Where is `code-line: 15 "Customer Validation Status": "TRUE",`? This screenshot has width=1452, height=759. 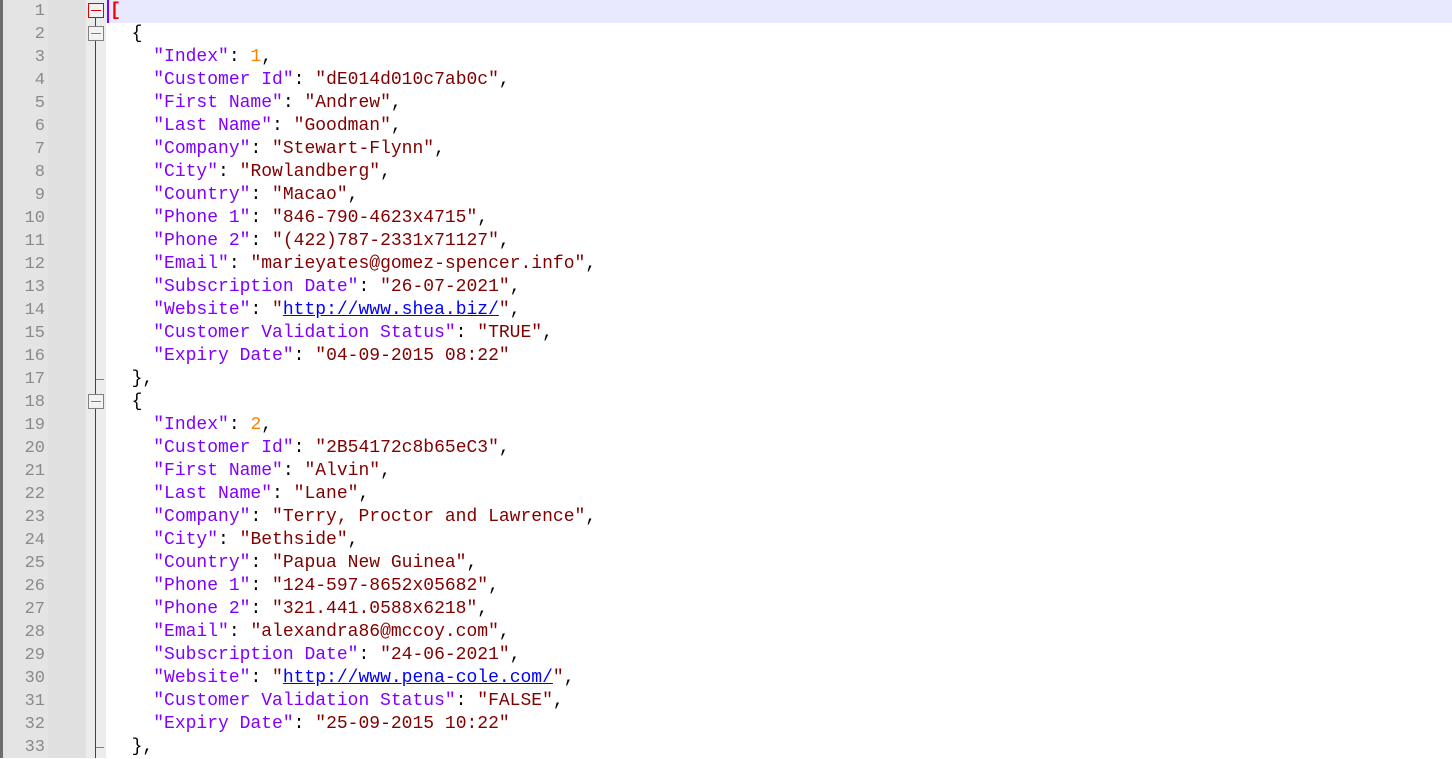
code-line: 15 "Customer Validation Status": "TRUE", is located at coordinates (726, 333).